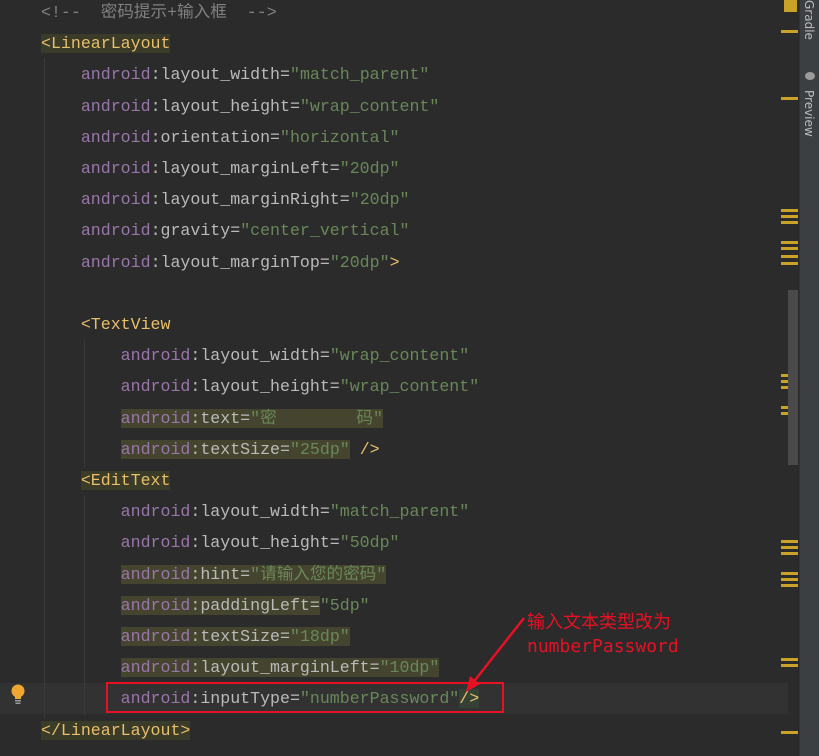 This screenshot has height=756, width=819. I want to click on annotation-line-2: numberPassword, so click(603, 646).